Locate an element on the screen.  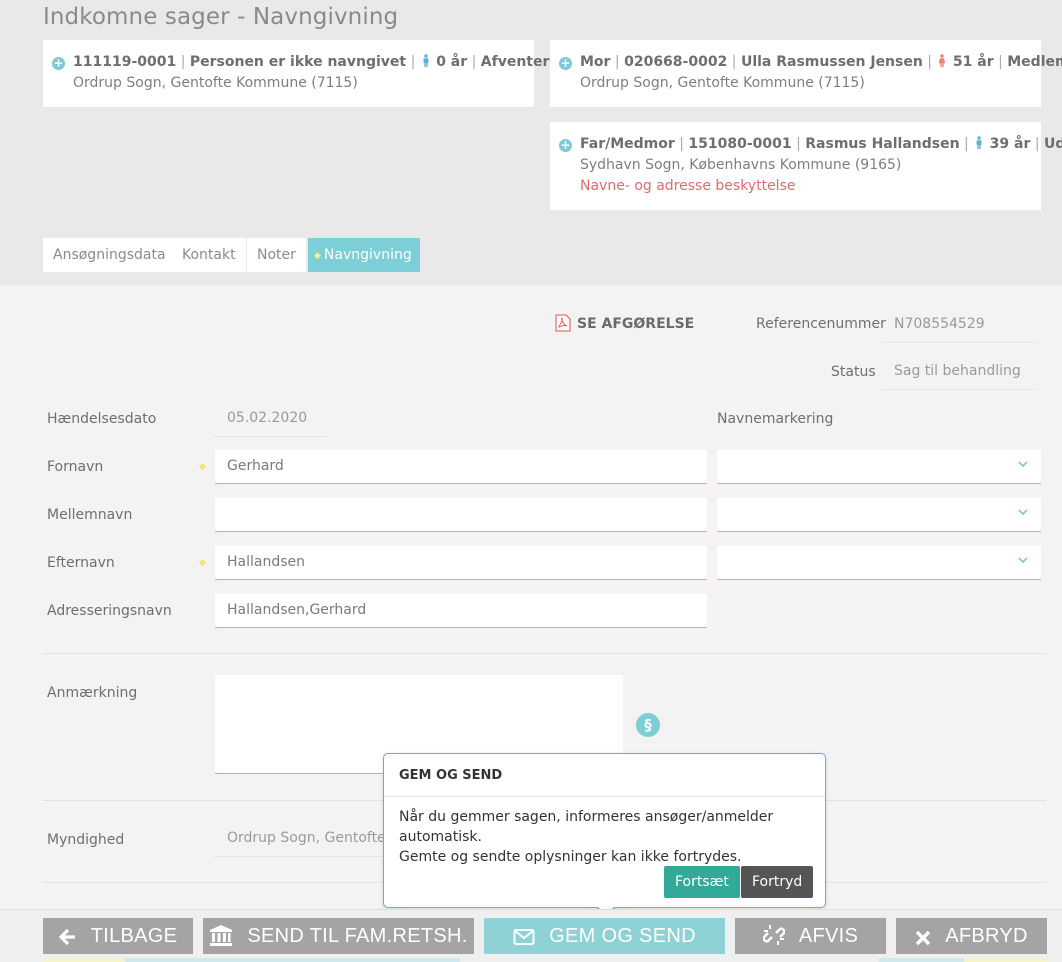
father-id: 151080-0001 is located at coordinates (740, 144).